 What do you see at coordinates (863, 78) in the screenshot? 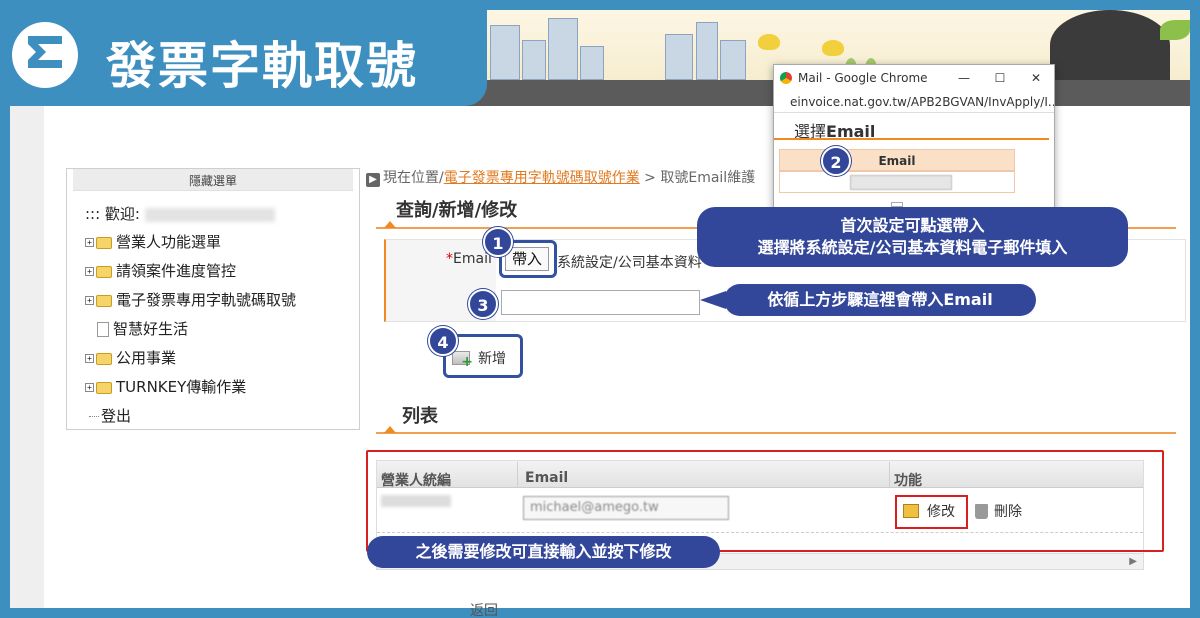
I see `popup-window-title: Mail - Google Chrome` at bounding box center [863, 78].